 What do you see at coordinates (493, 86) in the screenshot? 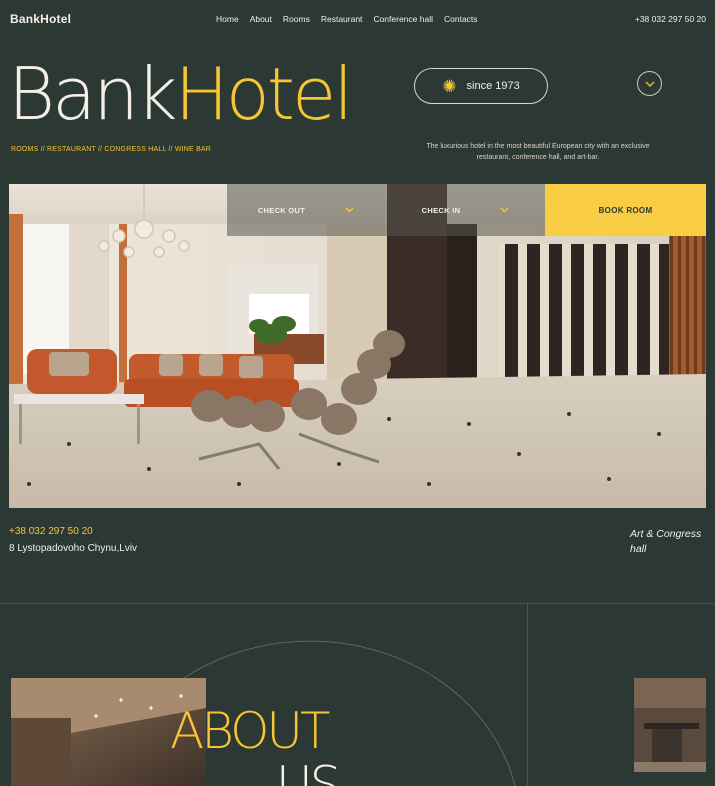
I see `since-label: since 1973` at bounding box center [493, 86].